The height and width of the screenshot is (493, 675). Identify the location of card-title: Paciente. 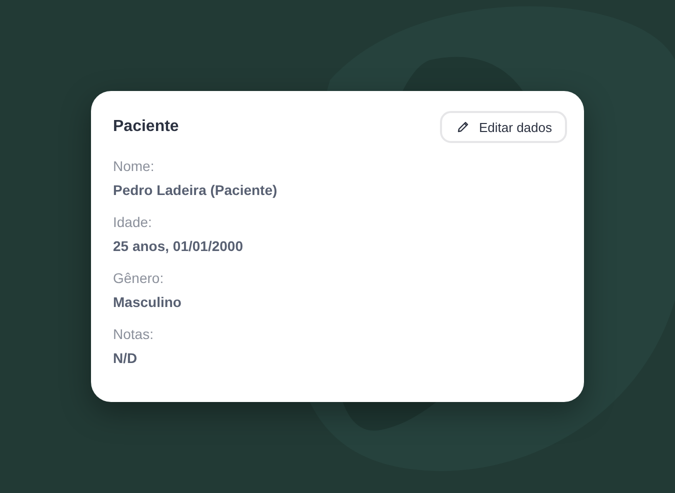
(146, 127).